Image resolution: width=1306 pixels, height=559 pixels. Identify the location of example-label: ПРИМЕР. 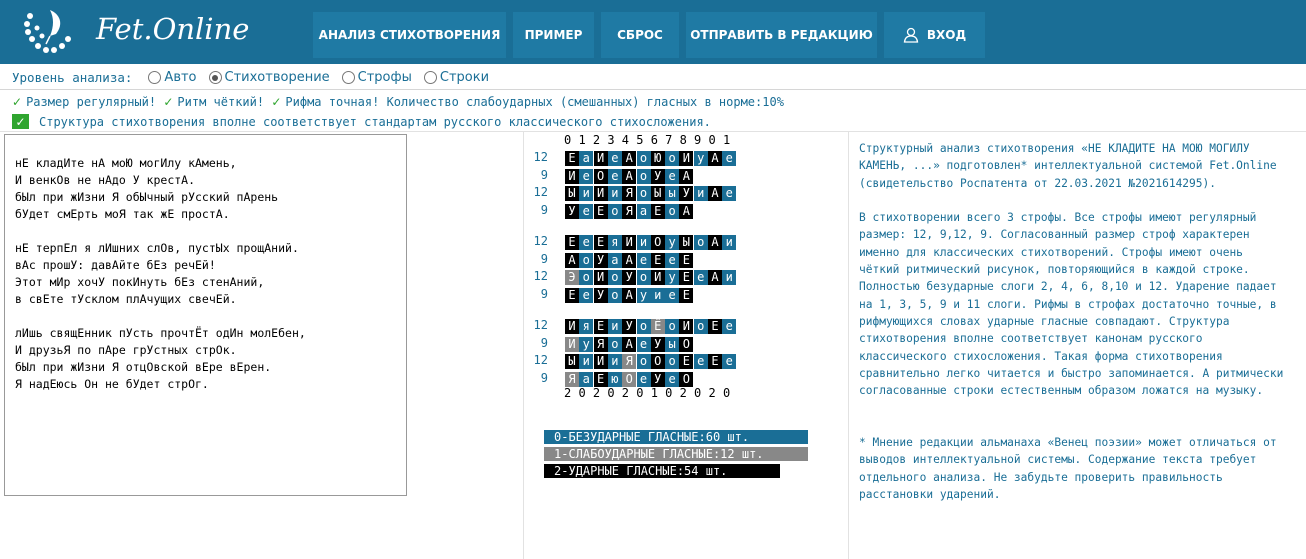
(553, 35).